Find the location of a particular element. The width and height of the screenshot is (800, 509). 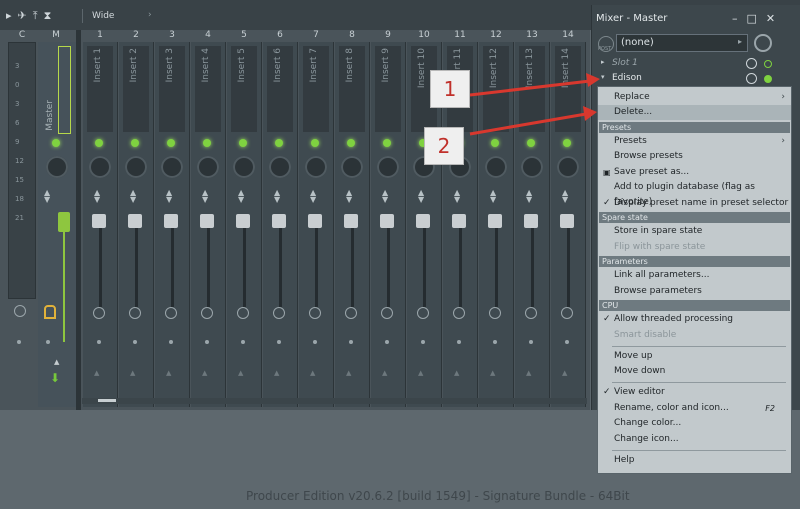

callout-1: 1 is located at coordinates (450, 89).